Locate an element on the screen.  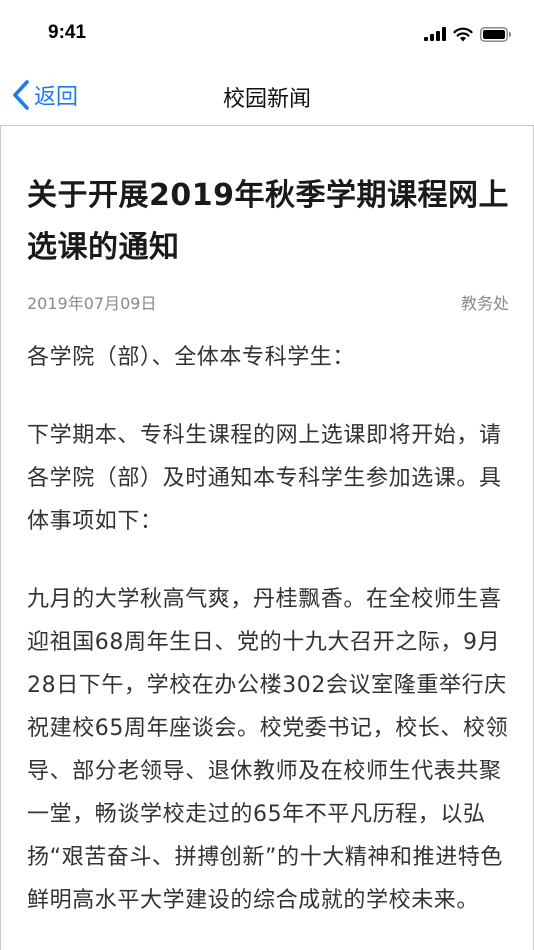
status-icons is located at coordinates (468, 34).